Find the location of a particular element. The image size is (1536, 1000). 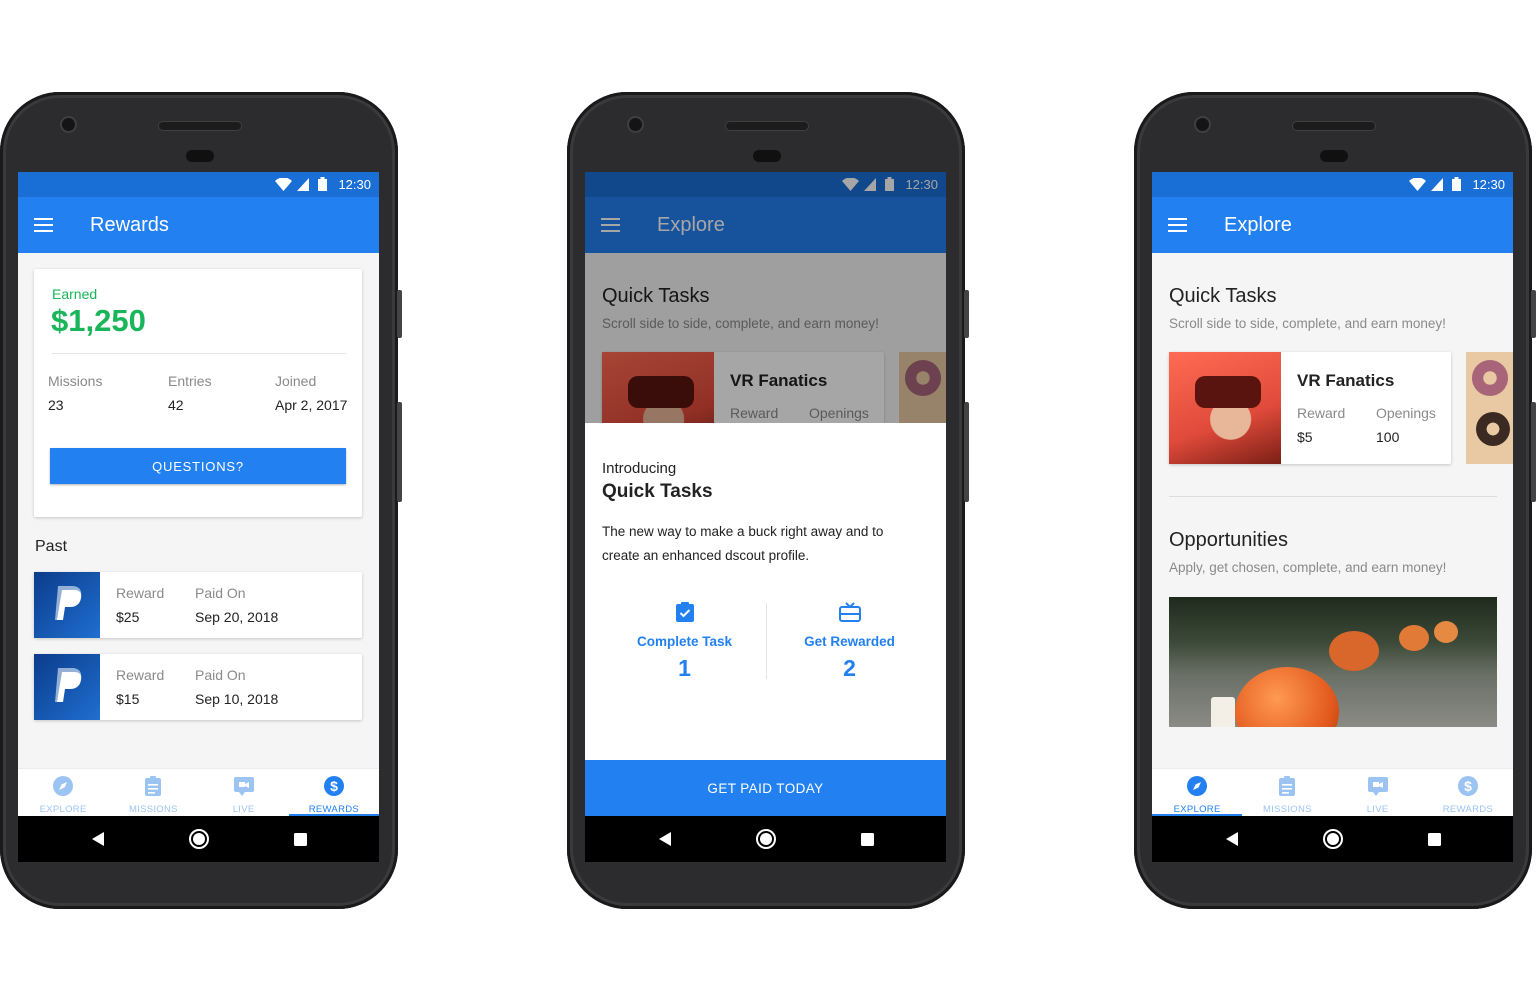

reward-value: $15 is located at coordinates (128, 699).